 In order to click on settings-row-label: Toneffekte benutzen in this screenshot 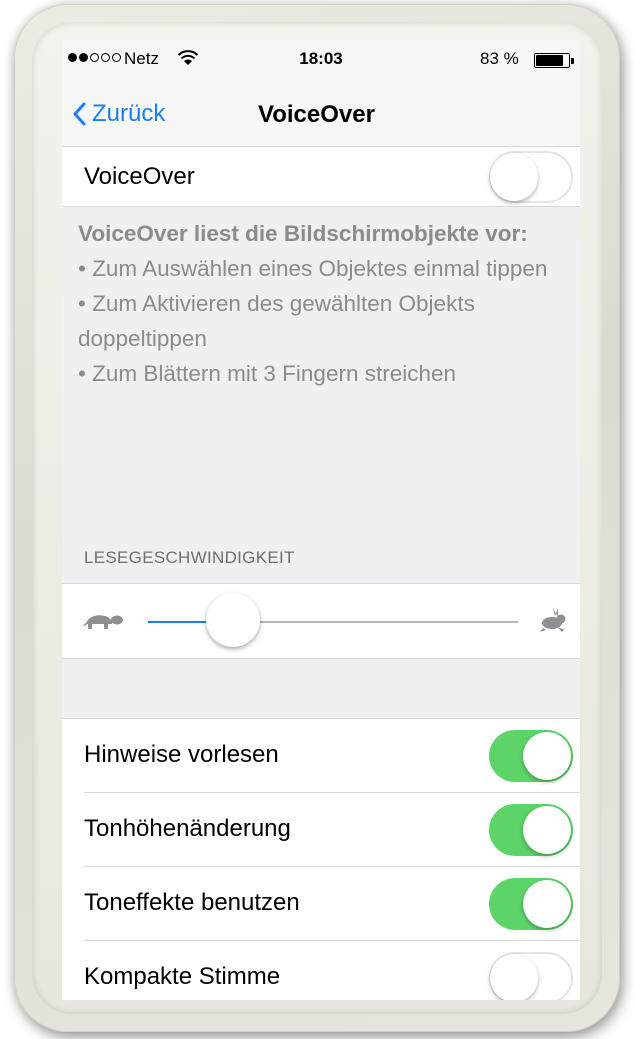, I will do `click(192, 902)`.